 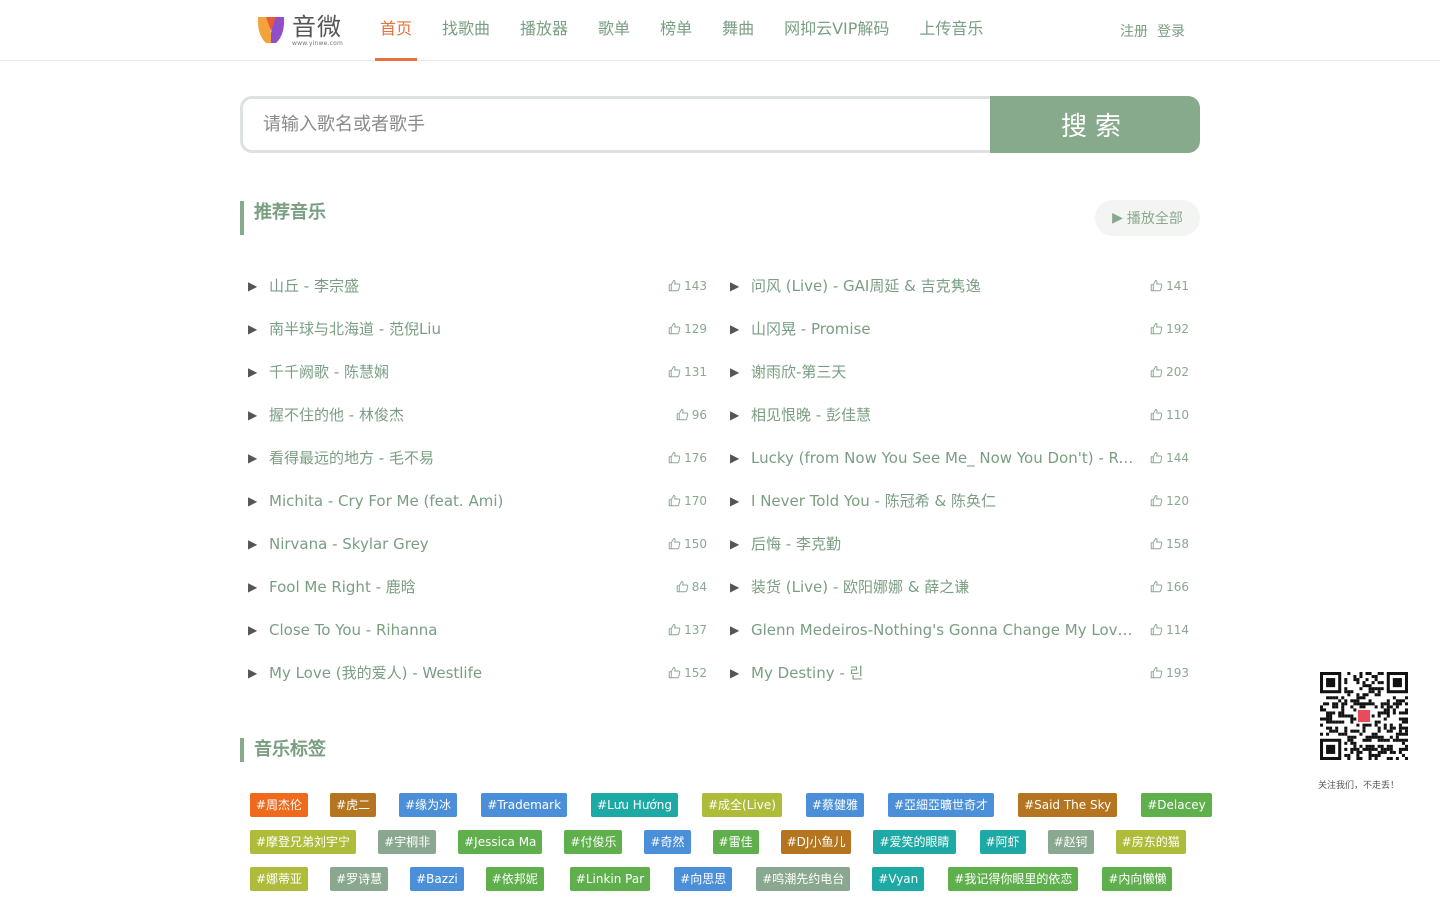 I want to click on tag-item: #向思思, so click(x=703, y=879).